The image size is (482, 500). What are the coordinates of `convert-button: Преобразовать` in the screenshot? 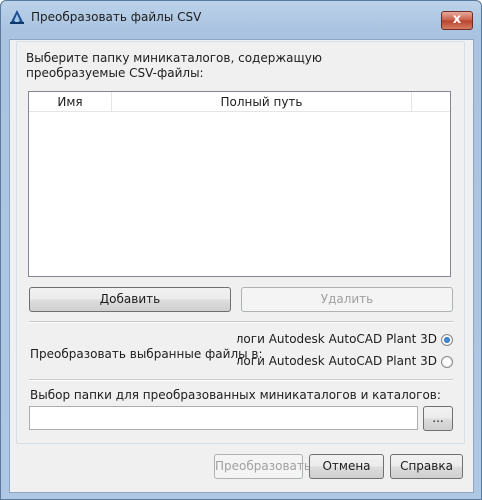 It's located at (262, 466).